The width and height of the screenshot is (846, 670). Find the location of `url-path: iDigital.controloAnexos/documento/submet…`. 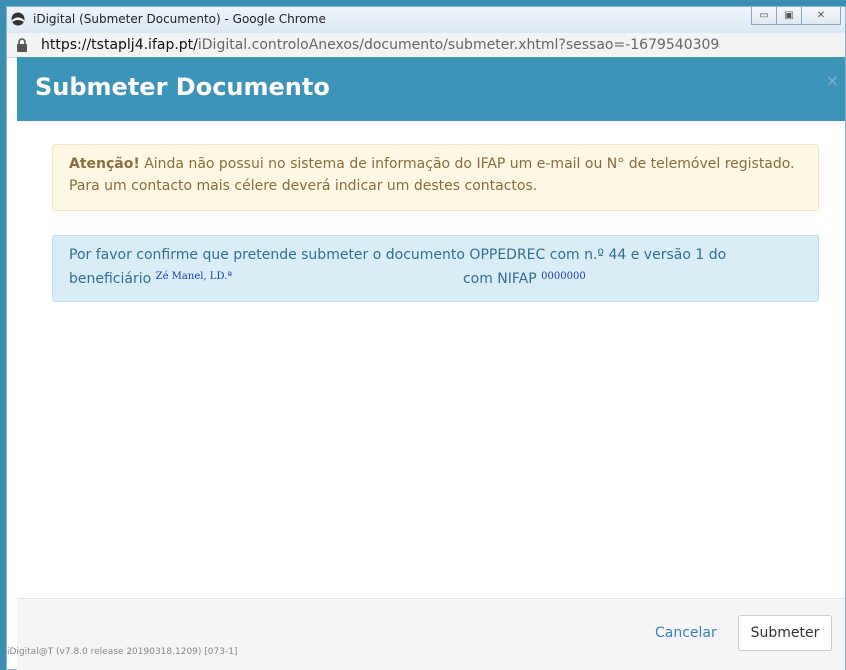

url-path: iDigital.controloAnexos/documento/submet… is located at coordinates (458, 45).